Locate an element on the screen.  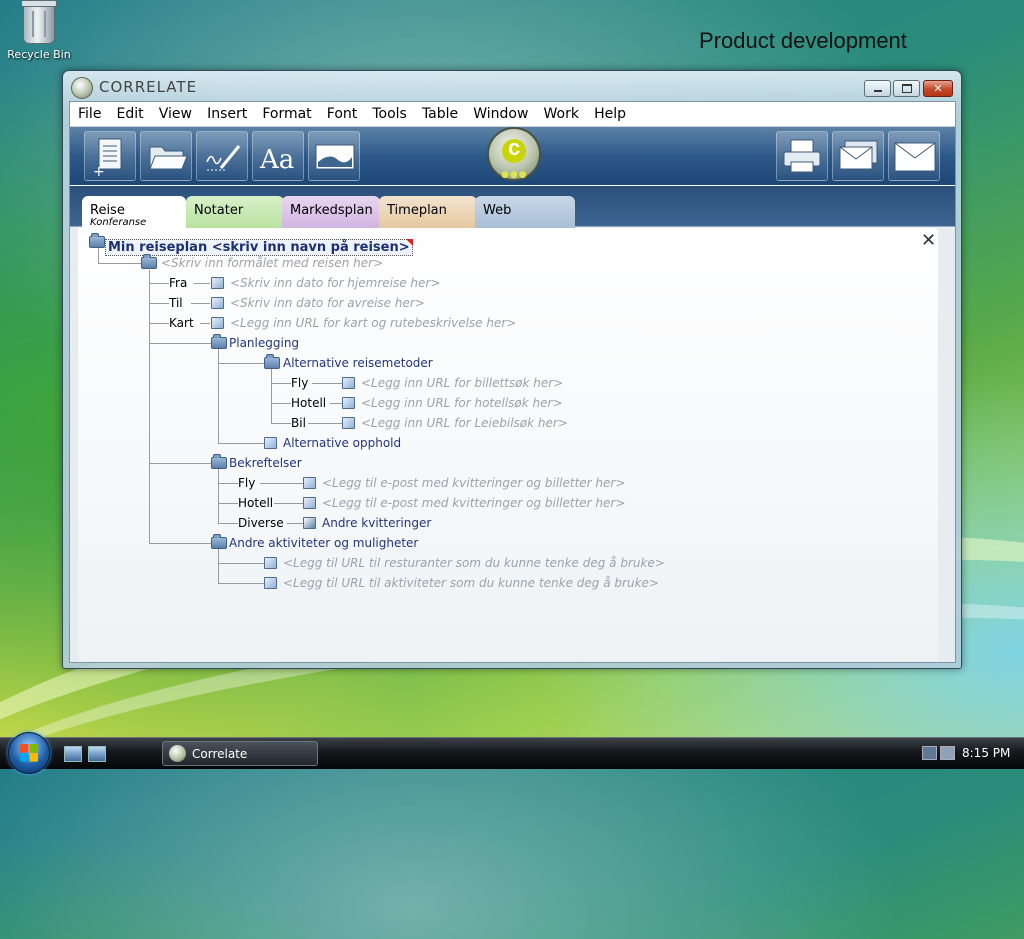
label-hotell: Hotell is located at coordinates (309, 403).